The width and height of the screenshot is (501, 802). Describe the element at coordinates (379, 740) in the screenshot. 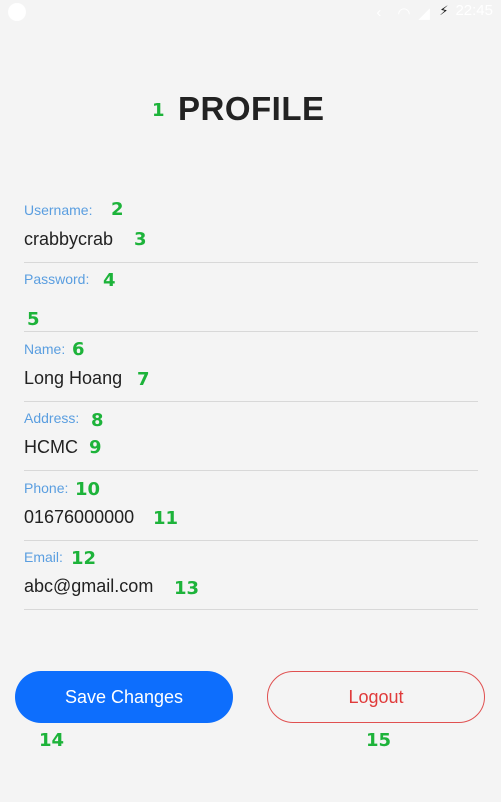

I see `annotation-marker: 15` at that location.